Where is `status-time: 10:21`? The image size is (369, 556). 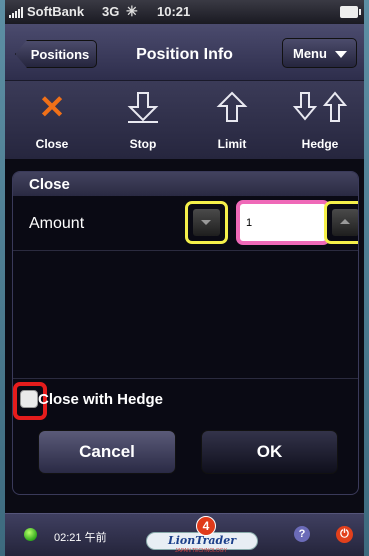 status-time: 10:21 is located at coordinates (174, 11).